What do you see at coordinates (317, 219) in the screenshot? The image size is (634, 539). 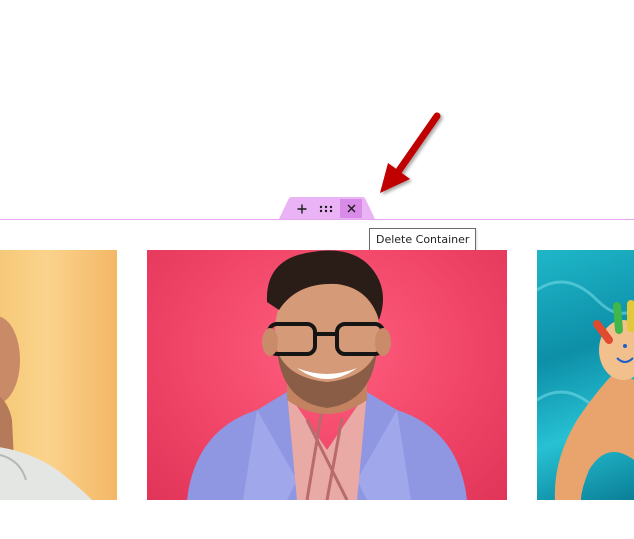 I see `container-border` at bounding box center [317, 219].